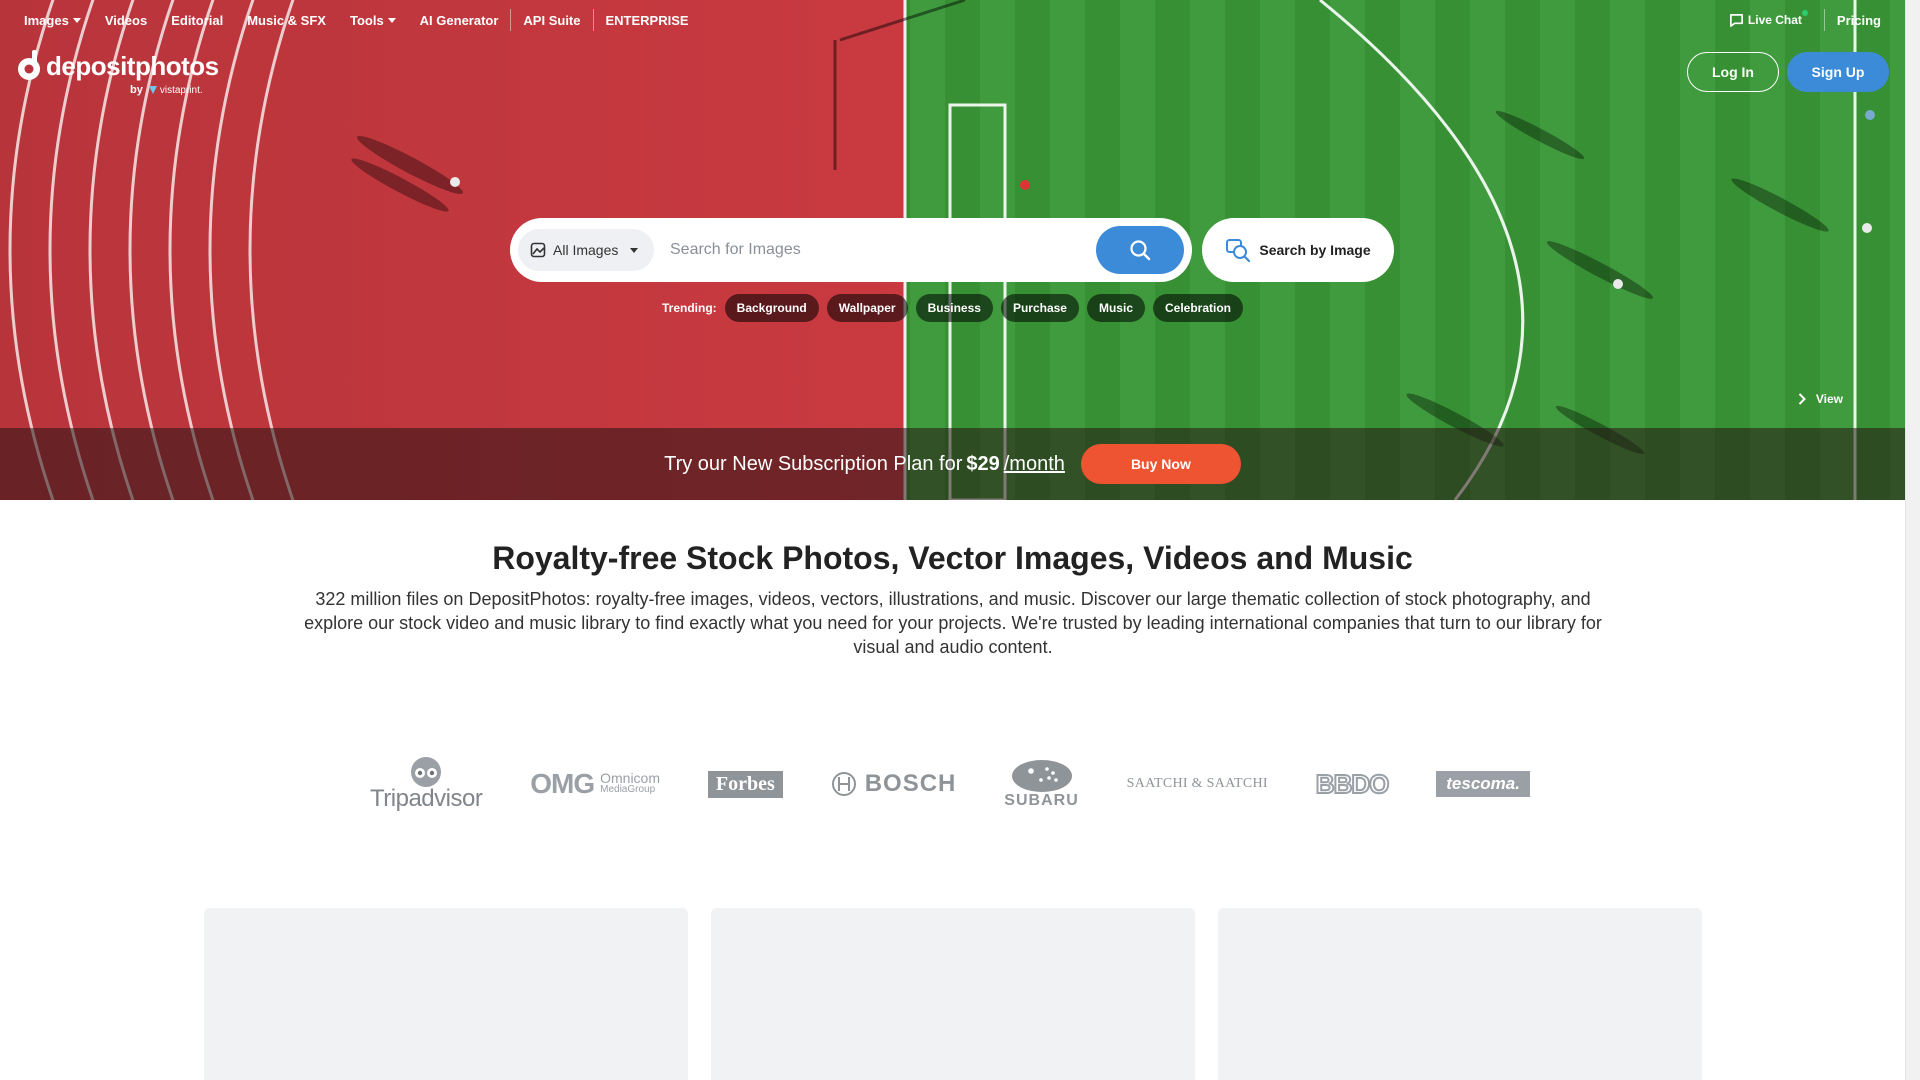 Image resolution: width=1920 pixels, height=1080 pixels. What do you see at coordinates (1039, 308) in the screenshot?
I see `trending-chip: Purchase` at bounding box center [1039, 308].